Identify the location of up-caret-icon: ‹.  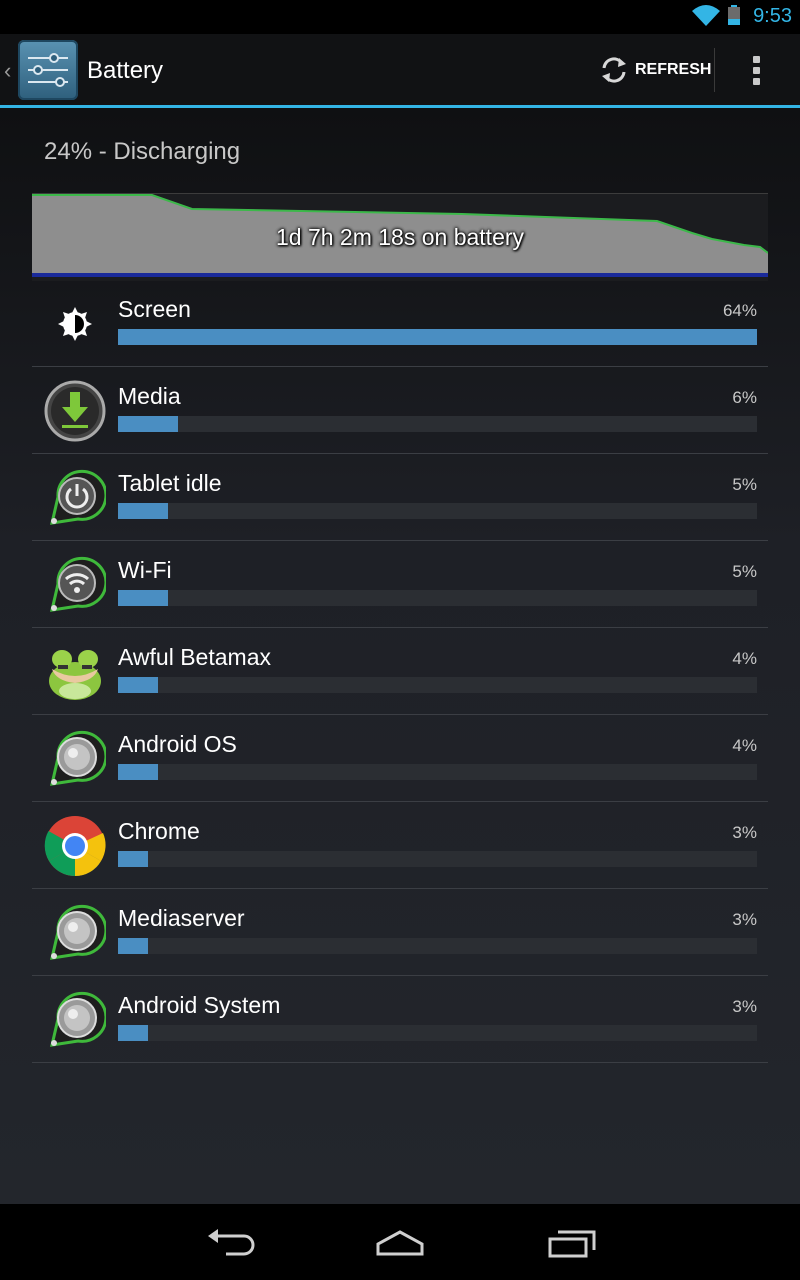
(7, 71).